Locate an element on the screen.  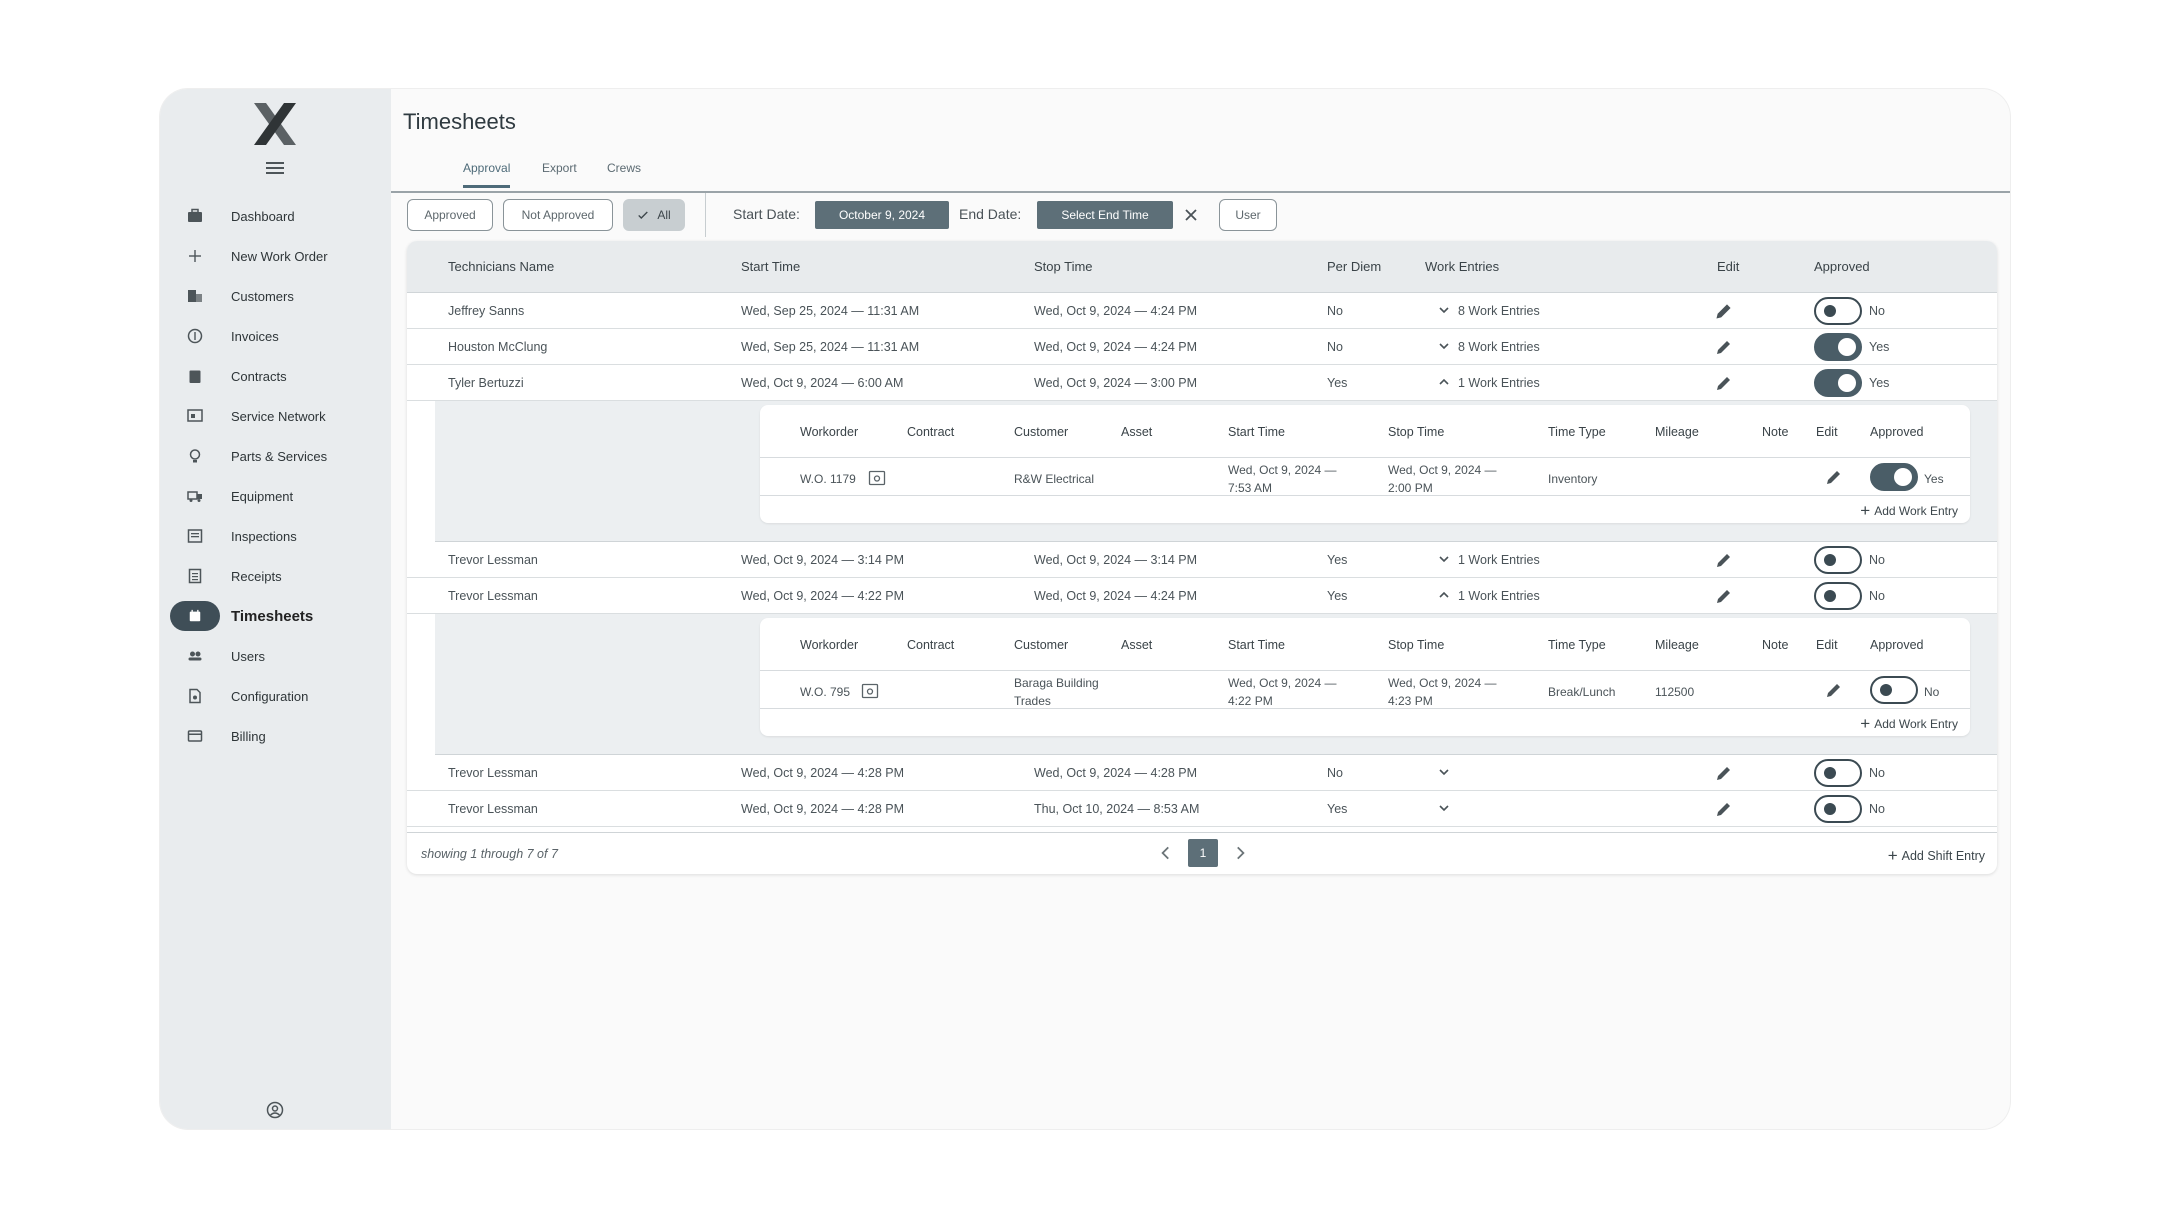
plus-icon: + is located at coordinates (1865, 510).